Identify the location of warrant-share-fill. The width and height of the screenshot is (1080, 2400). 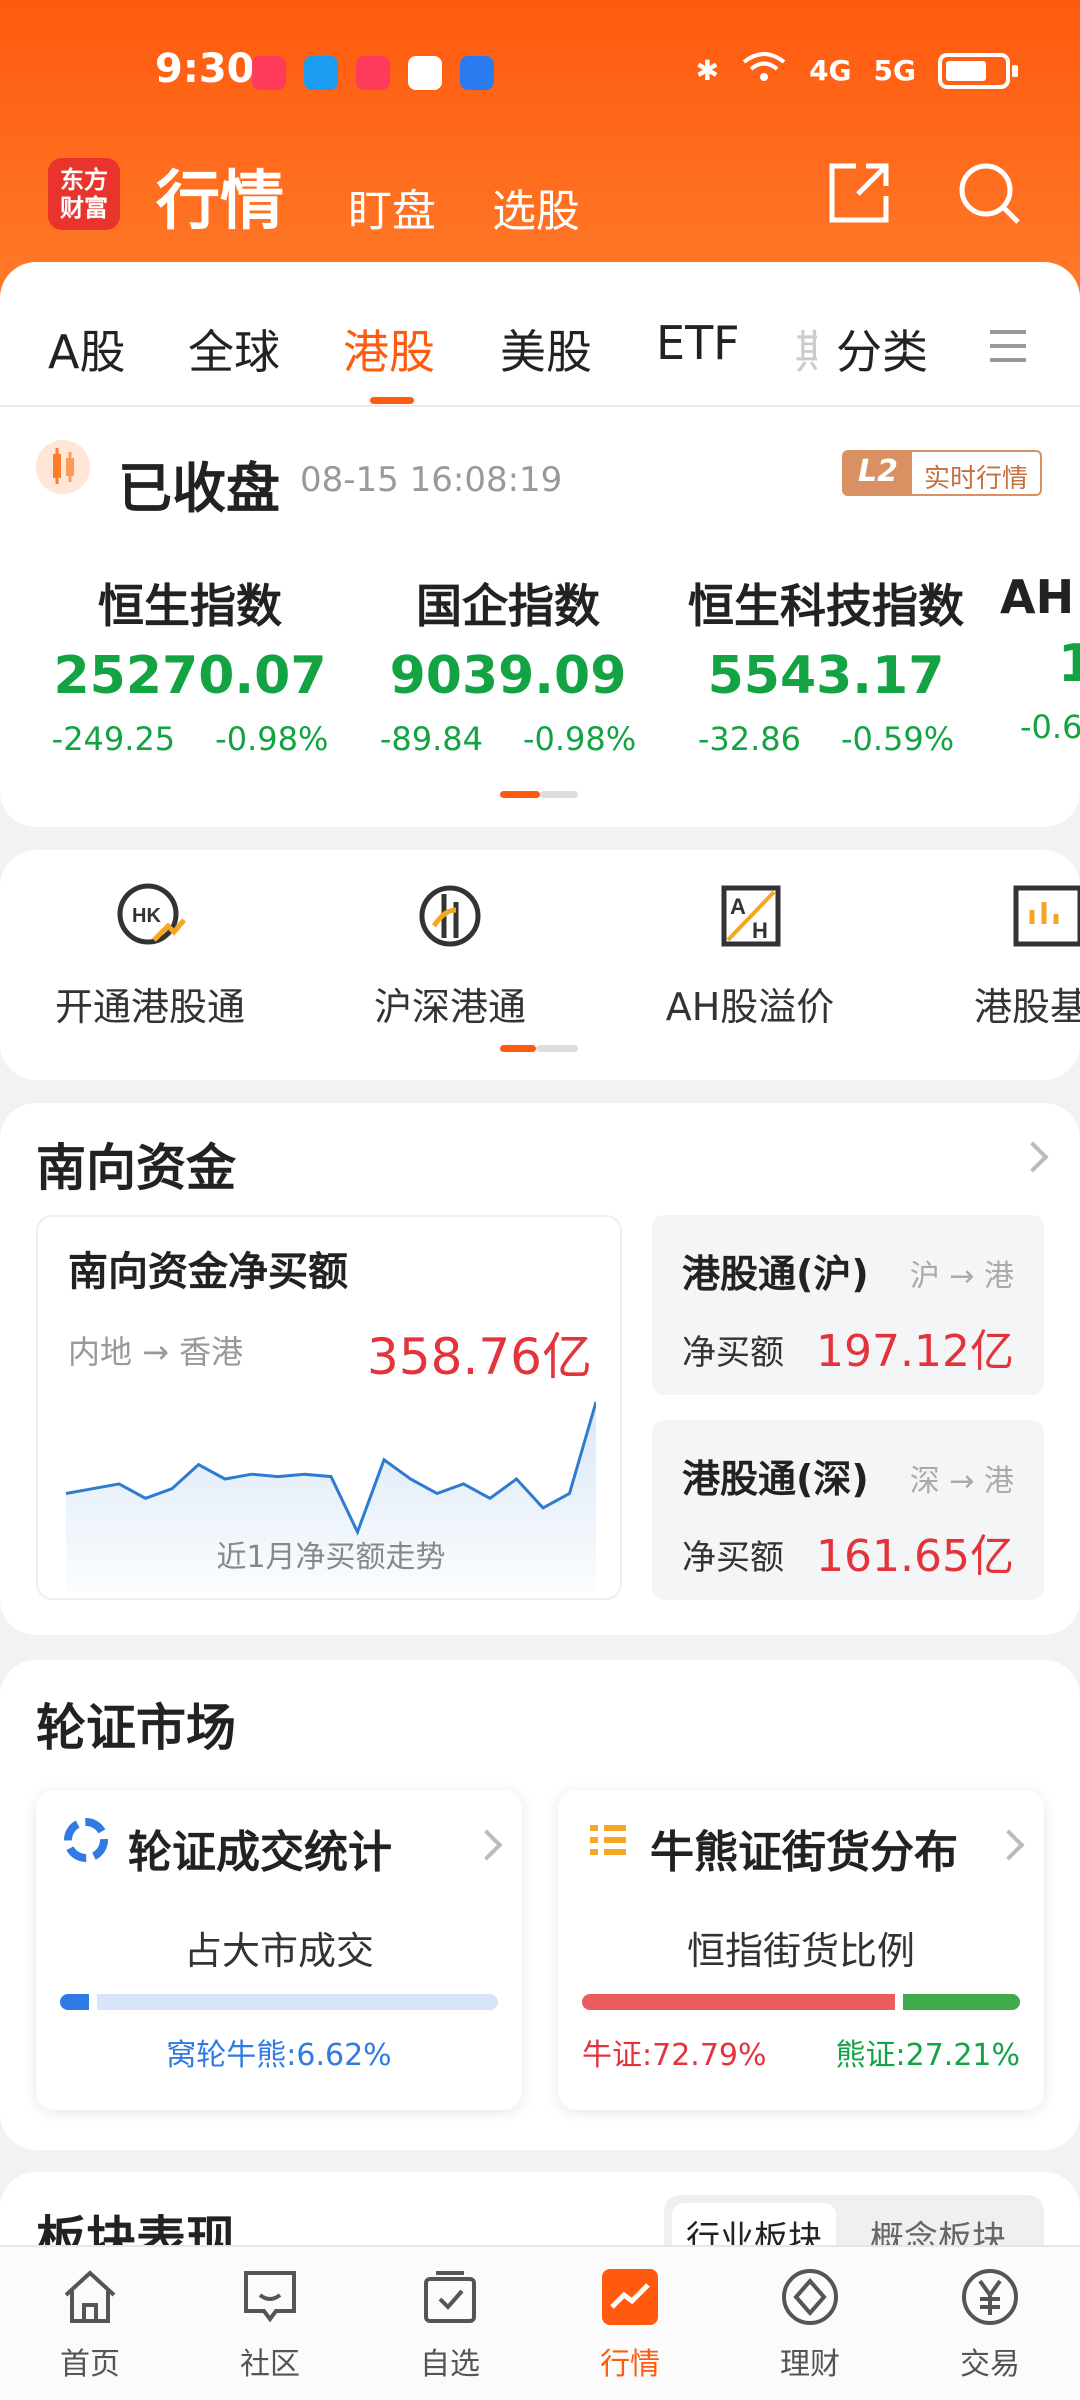
(74, 2002).